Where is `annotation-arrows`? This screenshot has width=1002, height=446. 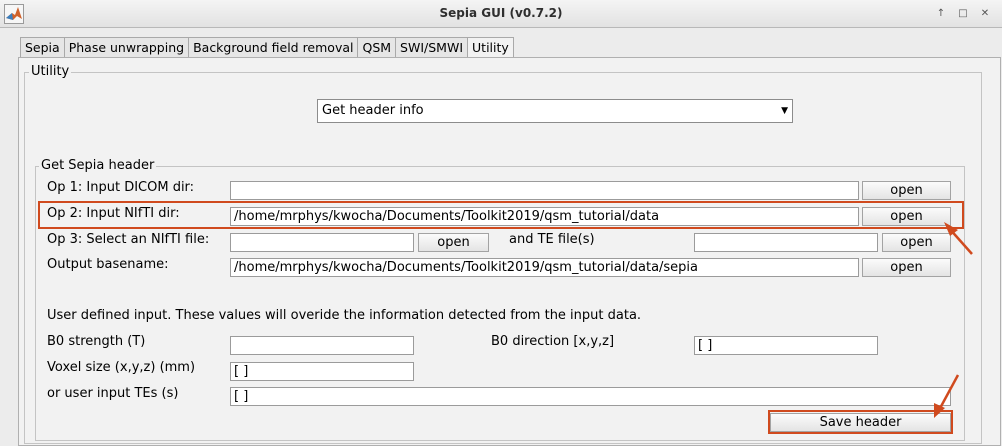
annotation-arrows is located at coordinates (953, 320).